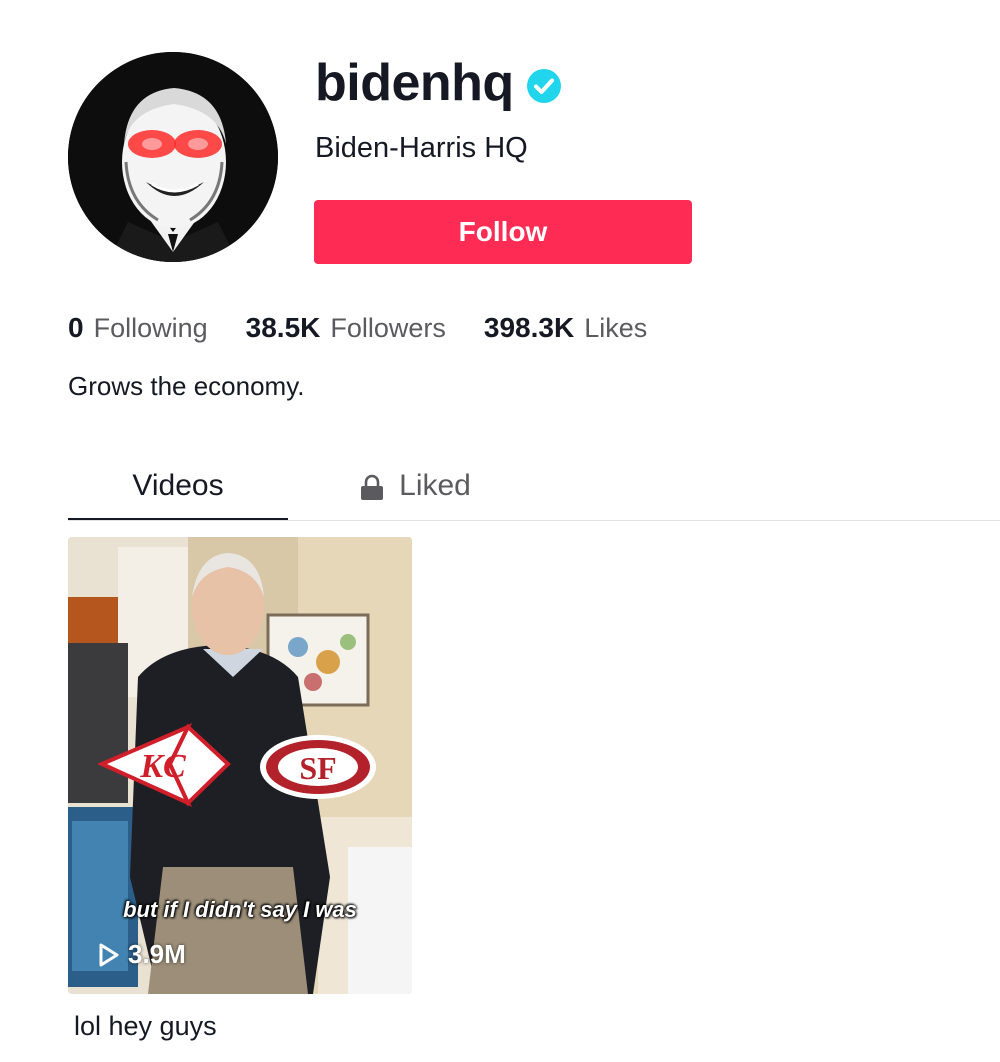  I want to click on svg-text: KC, so click(162, 766).